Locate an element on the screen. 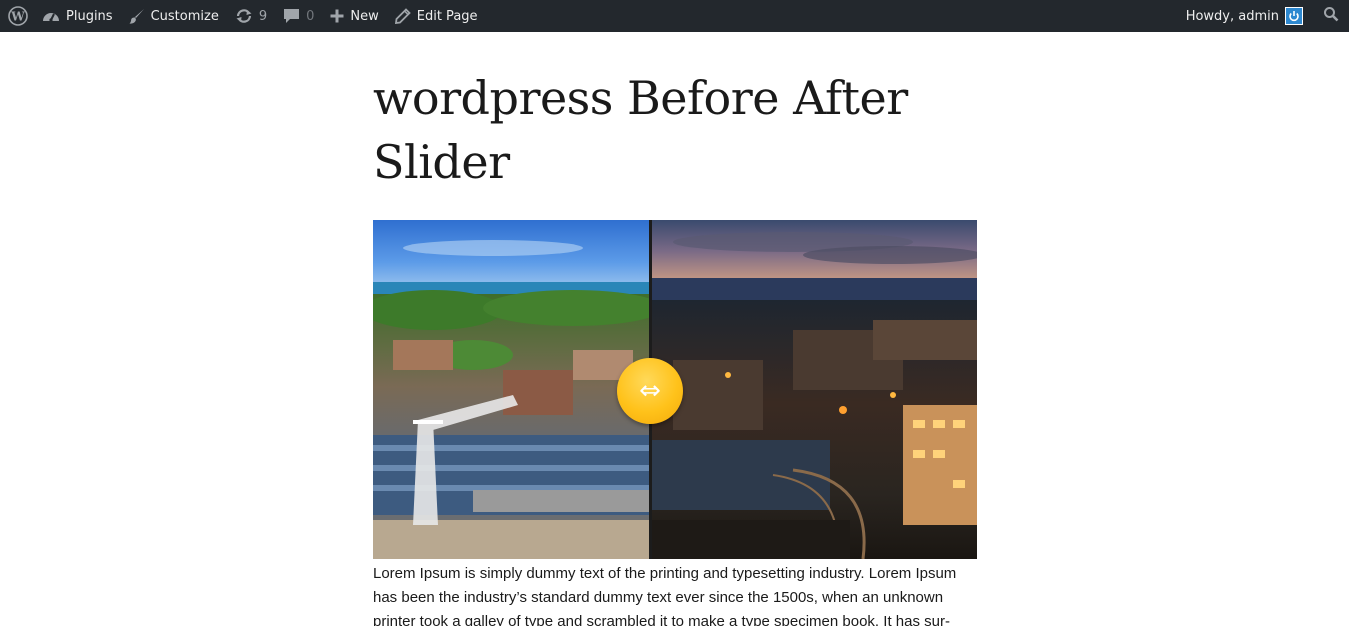  comments-menu-item: 0 is located at coordinates (298, 16).